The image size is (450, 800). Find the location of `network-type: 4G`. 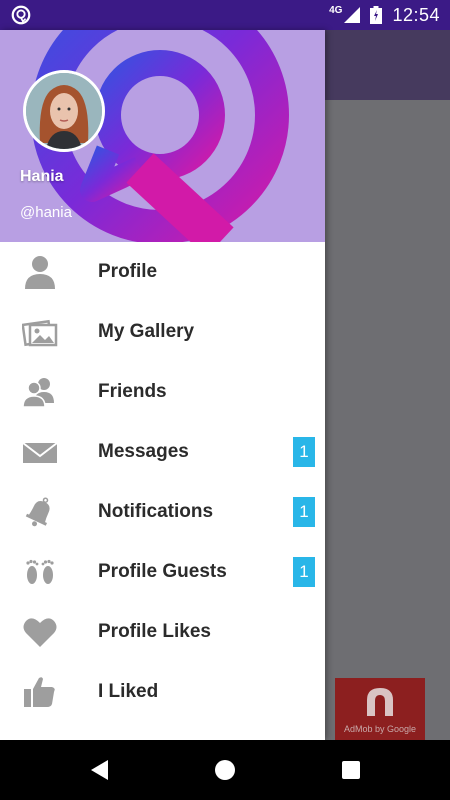

network-type: 4G is located at coordinates (336, 10).